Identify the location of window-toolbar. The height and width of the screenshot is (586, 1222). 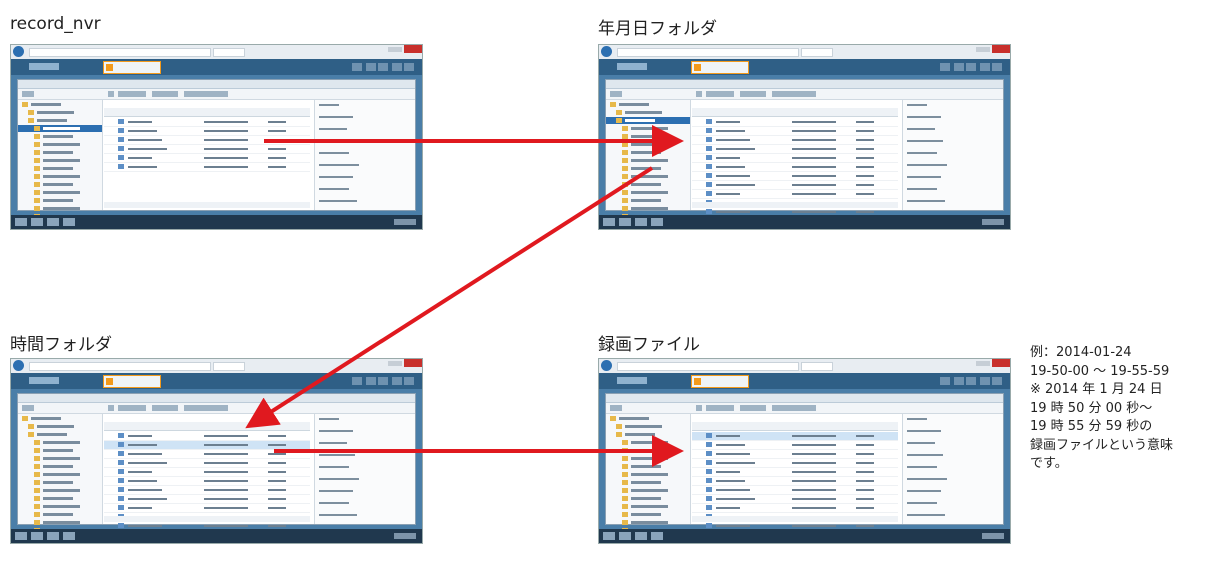
(804, 94).